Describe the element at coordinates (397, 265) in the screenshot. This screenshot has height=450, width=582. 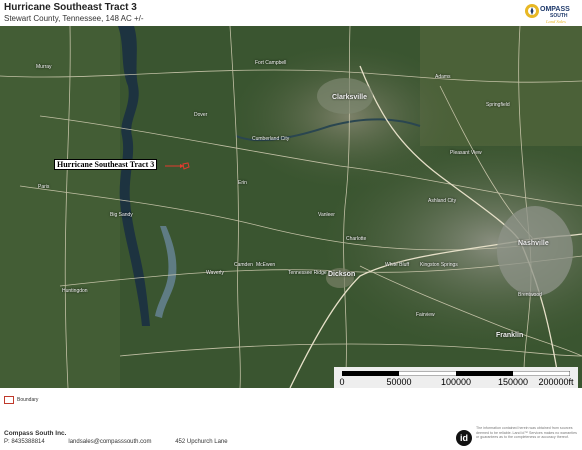
I see `town-label: White Bluff` at that location.